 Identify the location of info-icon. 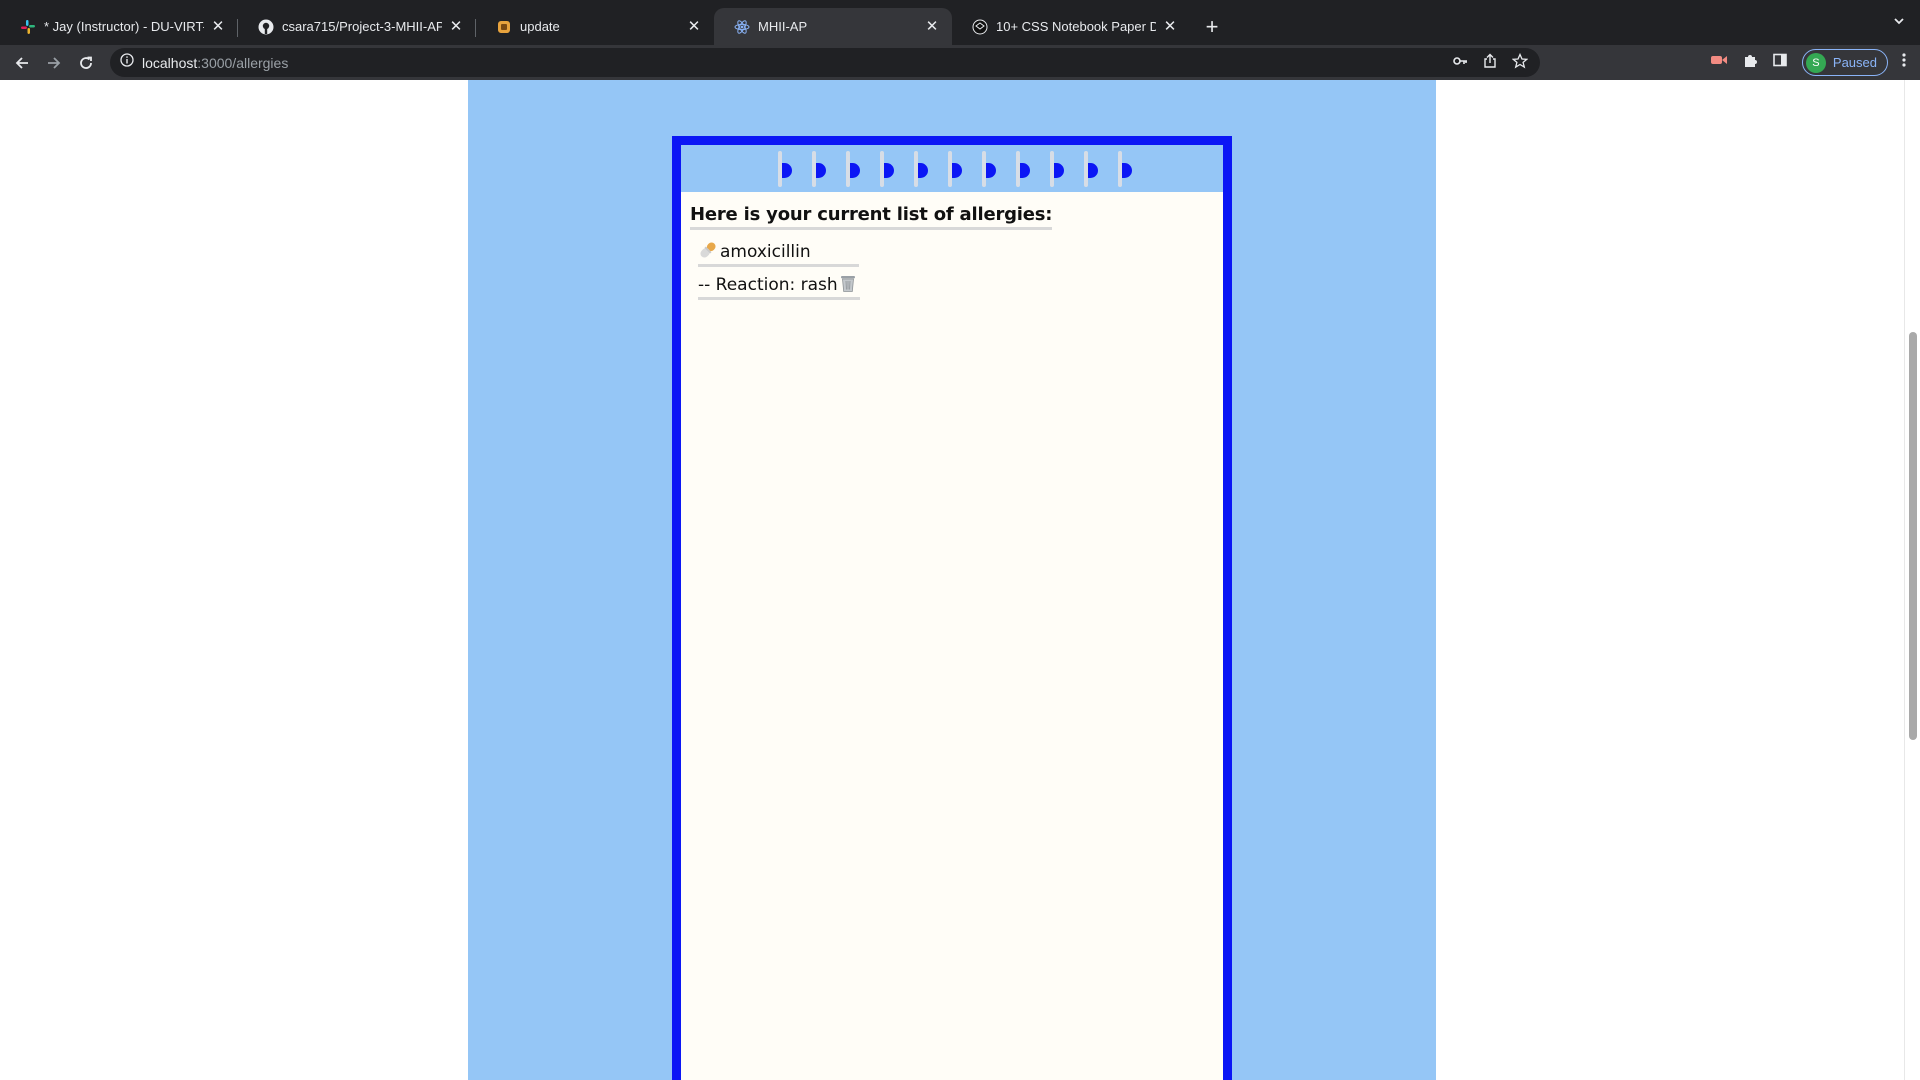
(127, 62).